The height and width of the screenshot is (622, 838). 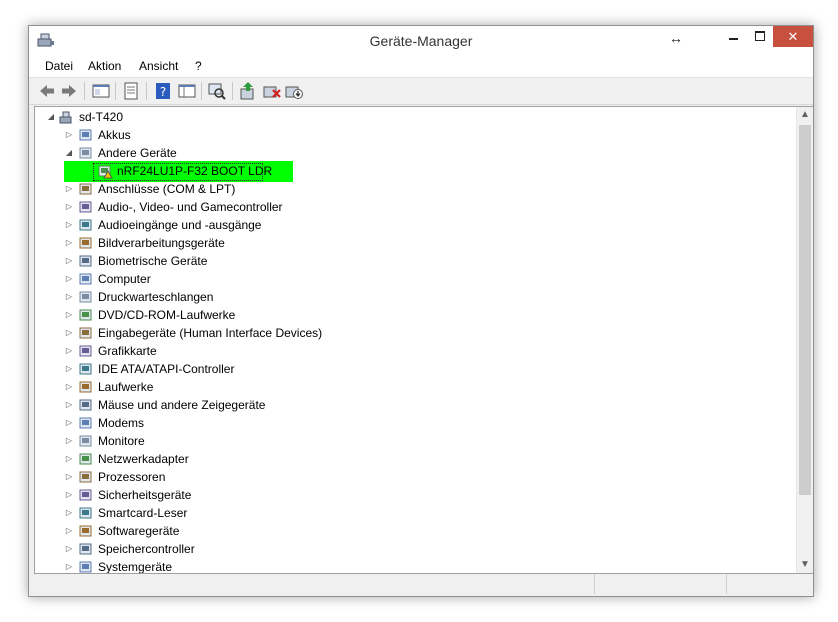 I want to click on menu-help: ?, so click(x=198, y=66).